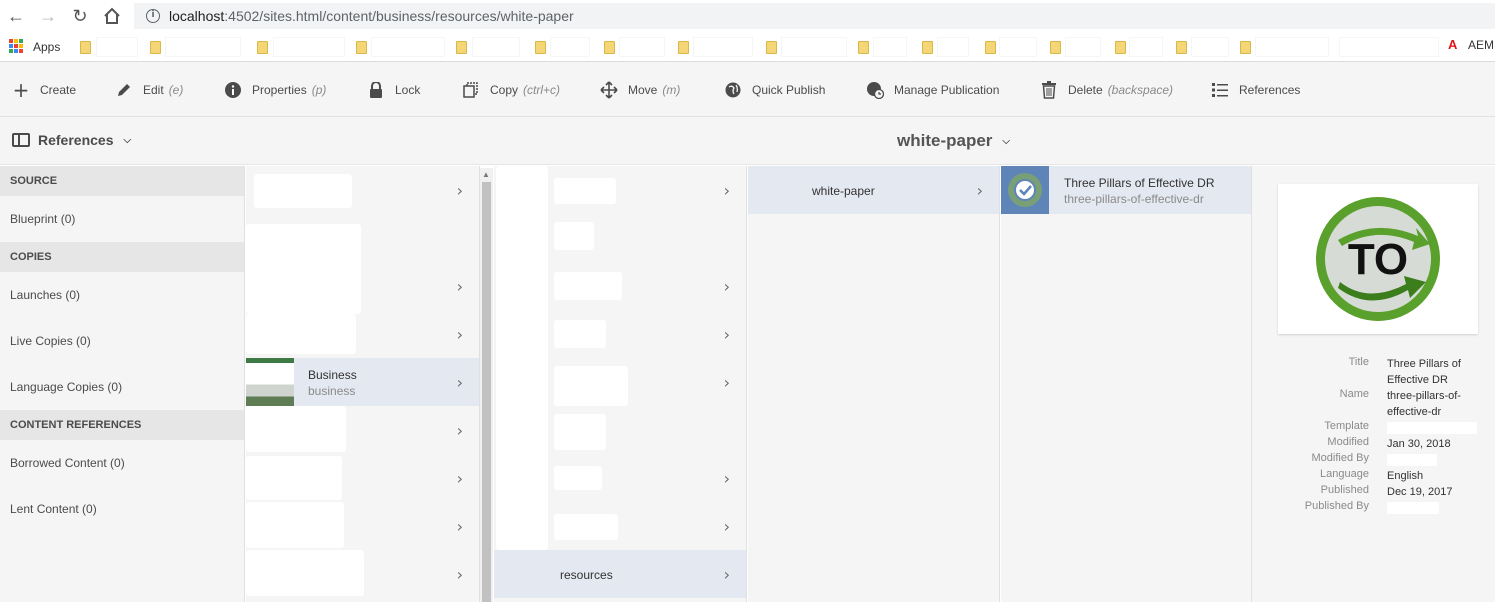 This screenshot has height=602, width=1495. What do you see at coordinates (1106, 90) in the screenshot?
I see `delete-button: Delete (backspace)` at bounding box center [1106, 90].